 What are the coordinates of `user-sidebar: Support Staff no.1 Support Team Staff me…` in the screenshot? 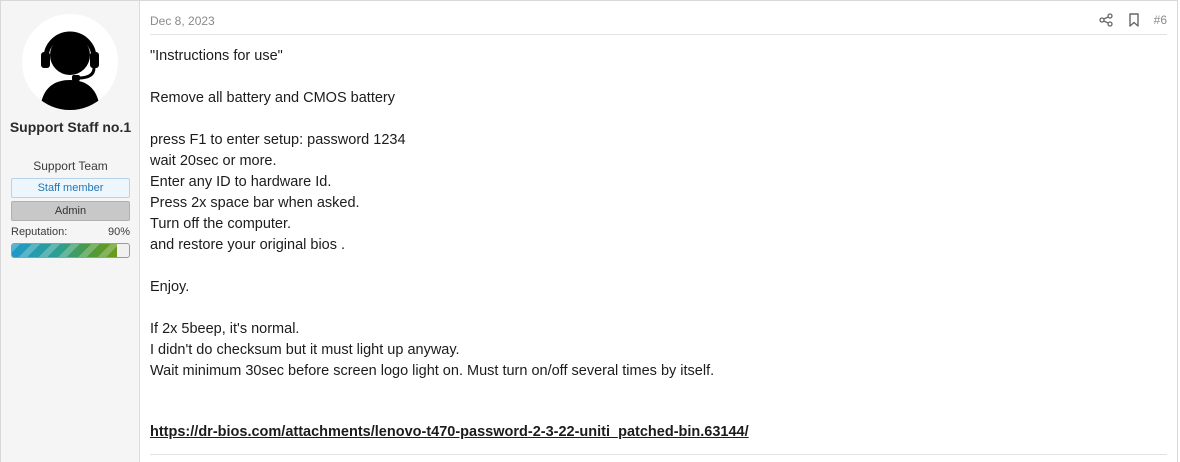 It's located at (70, 231).